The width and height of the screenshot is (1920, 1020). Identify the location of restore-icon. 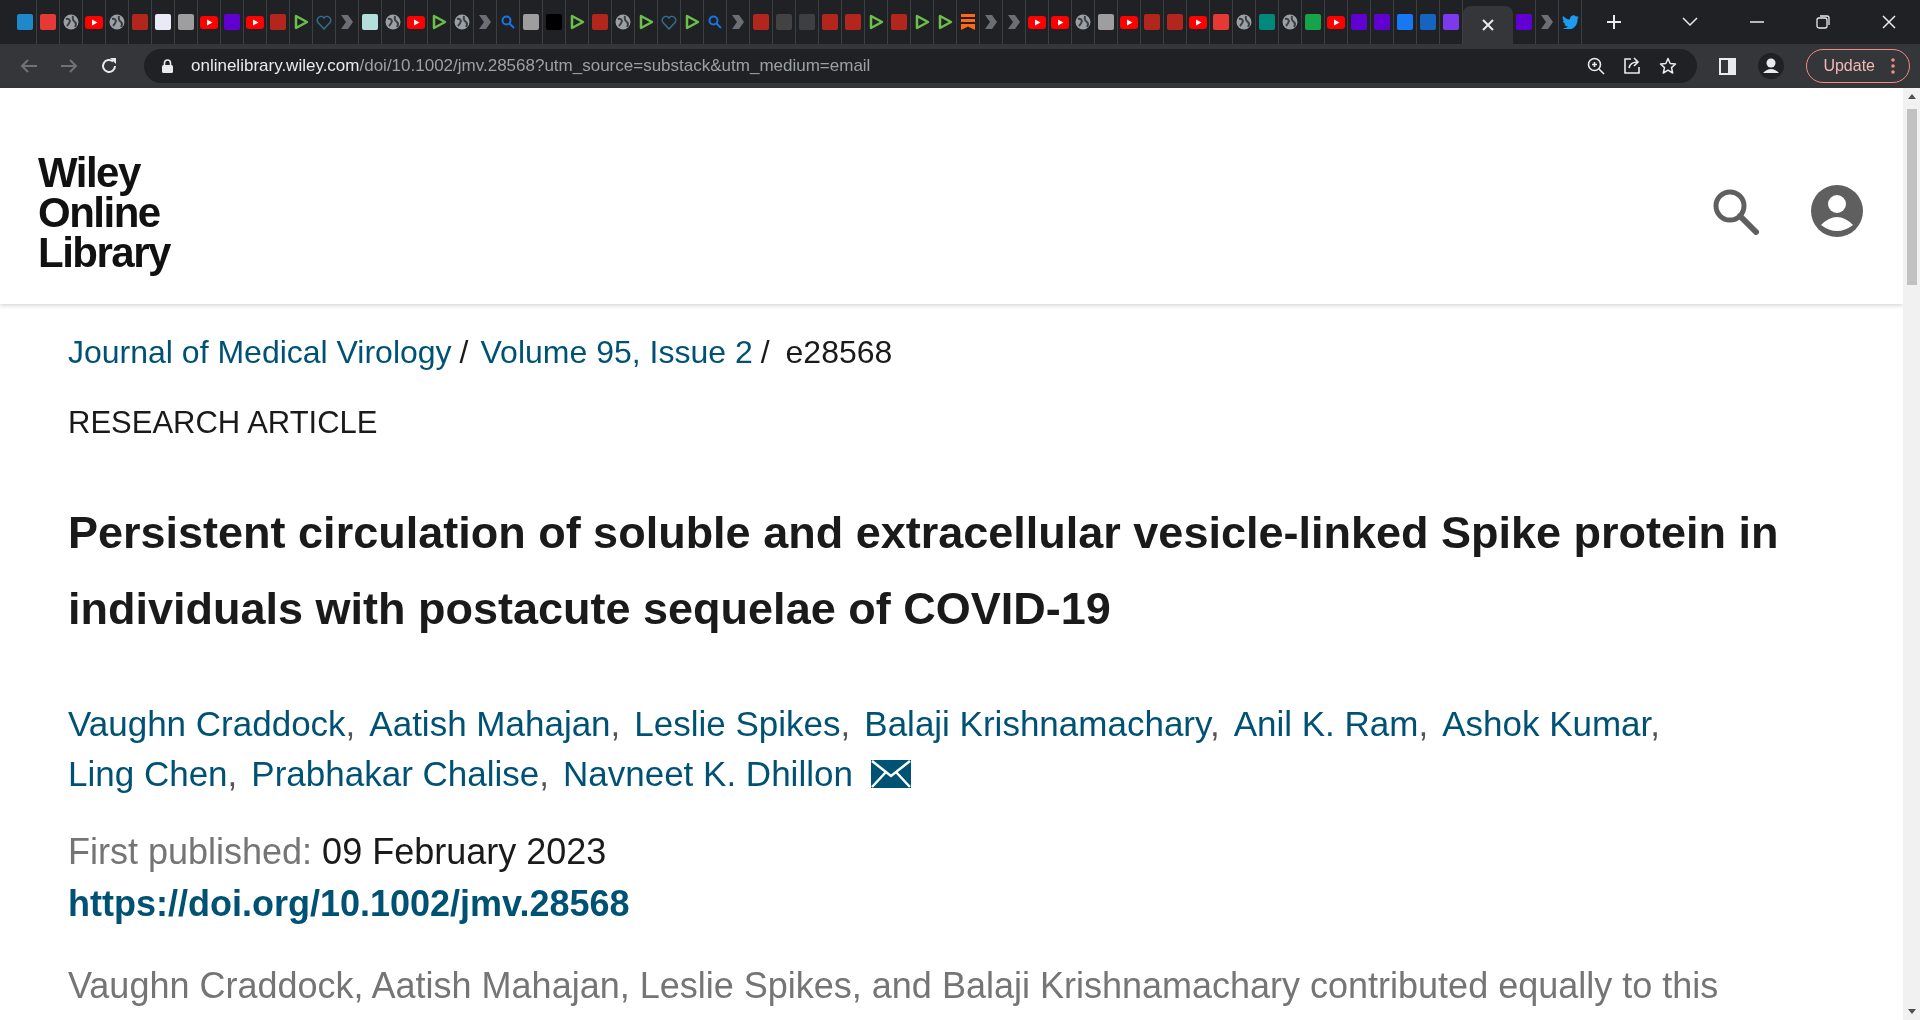
(1823, 22).